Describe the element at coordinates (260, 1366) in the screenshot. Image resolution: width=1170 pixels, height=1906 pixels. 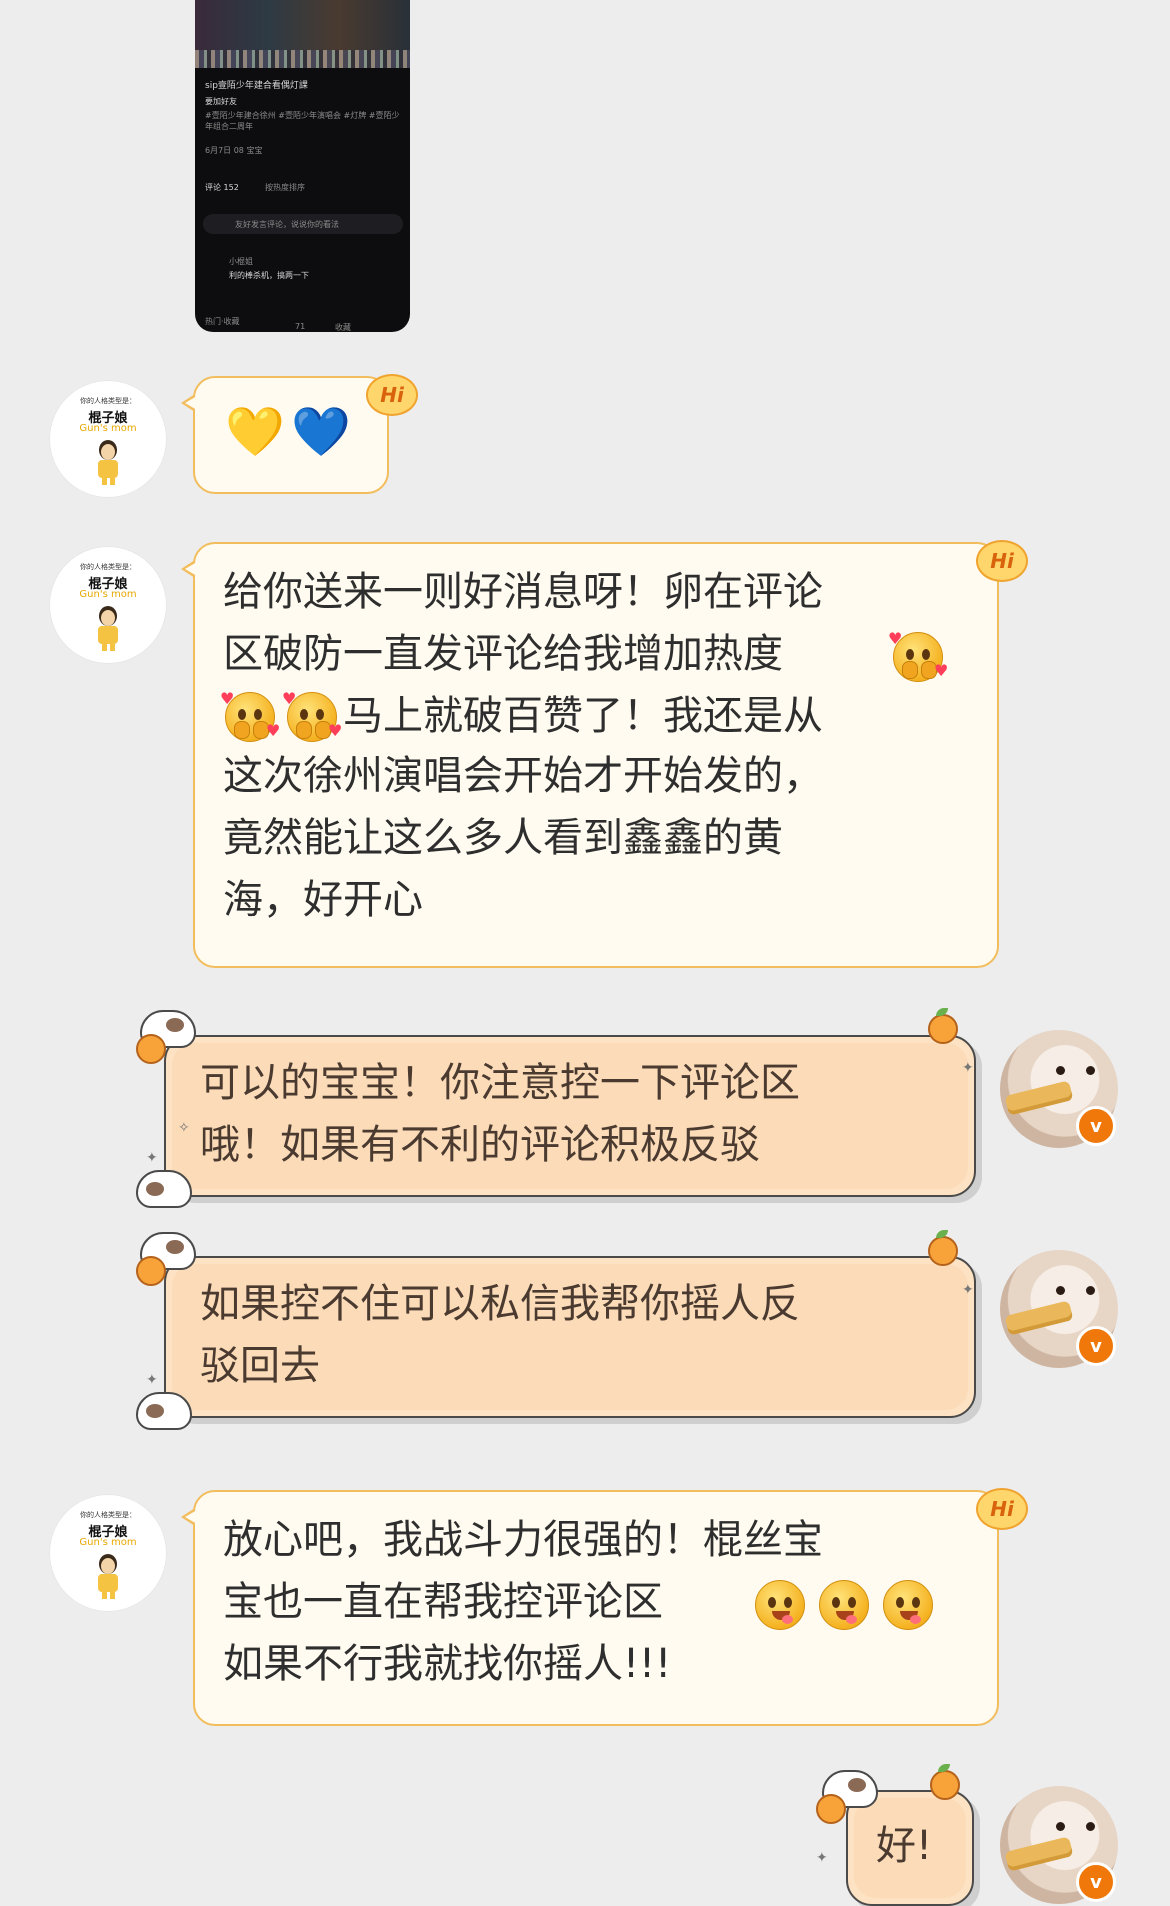
I see `message-text-line: 驳回去` at that location.